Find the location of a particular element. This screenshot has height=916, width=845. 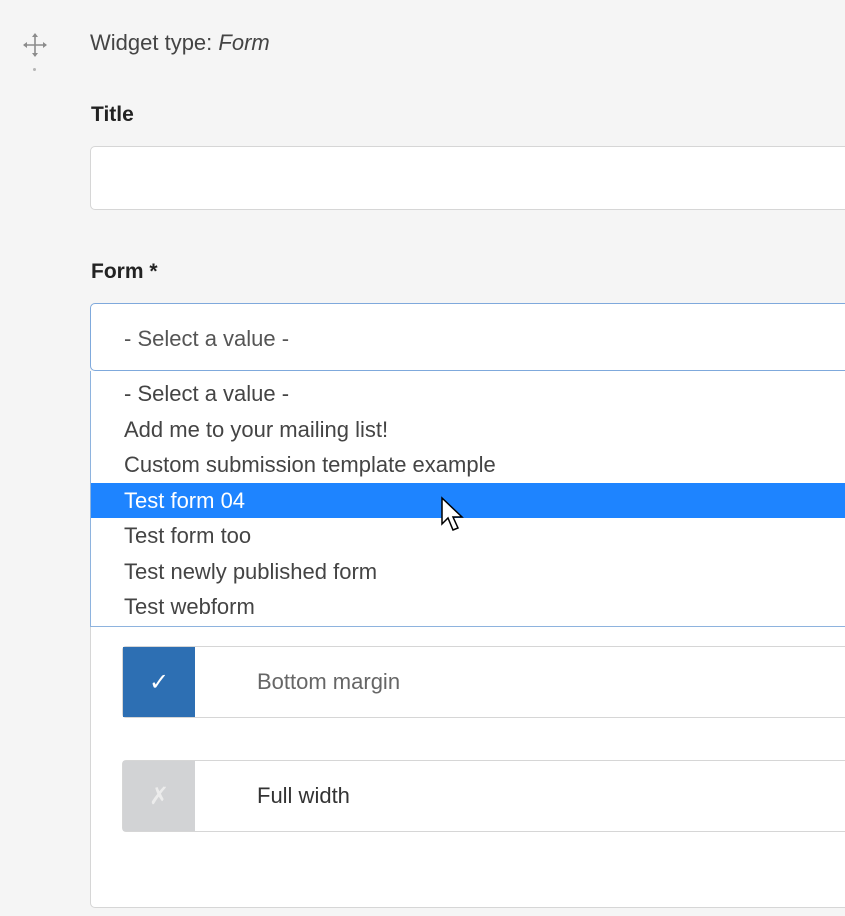

full-width-toggle: ✗ Full width is located at coordinates (483, 796).